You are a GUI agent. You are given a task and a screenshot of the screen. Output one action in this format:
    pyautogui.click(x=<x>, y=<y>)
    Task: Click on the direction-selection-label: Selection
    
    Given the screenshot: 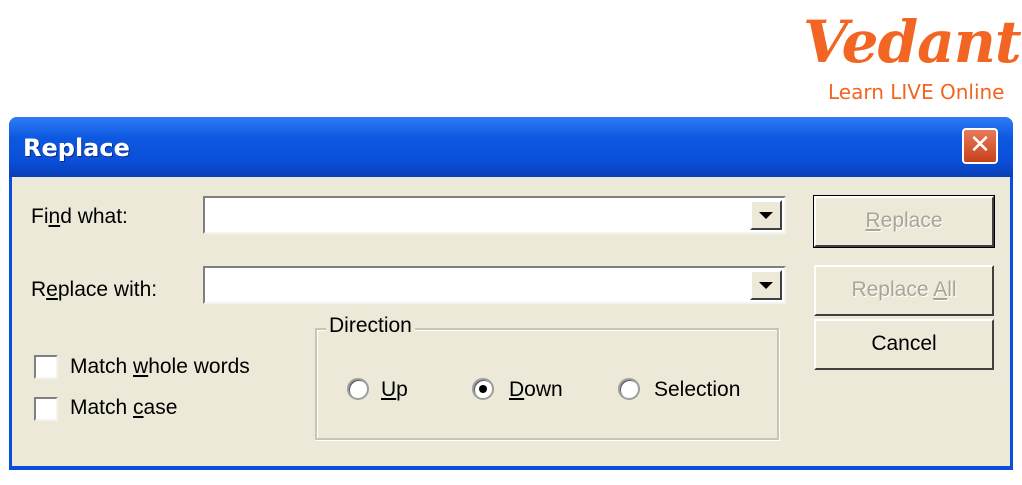 What is the action you would take?
    pyautogui.click(x=697, y=390)
    